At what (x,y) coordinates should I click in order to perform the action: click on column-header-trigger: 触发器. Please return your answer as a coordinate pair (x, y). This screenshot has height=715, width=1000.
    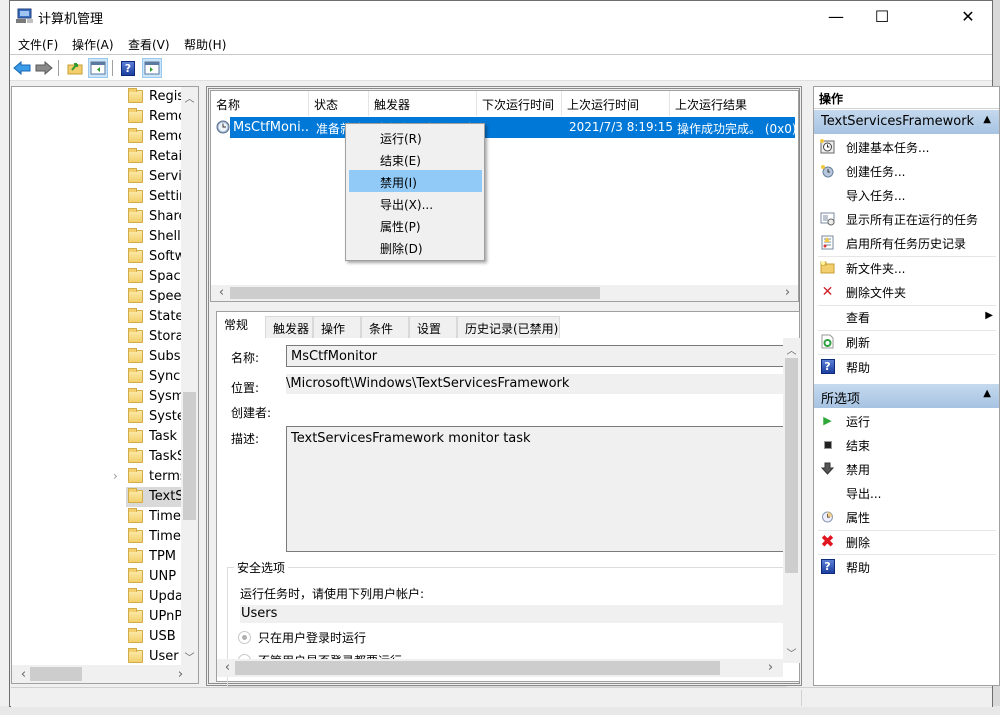
    Looking at the image, I should click on (423, 103).